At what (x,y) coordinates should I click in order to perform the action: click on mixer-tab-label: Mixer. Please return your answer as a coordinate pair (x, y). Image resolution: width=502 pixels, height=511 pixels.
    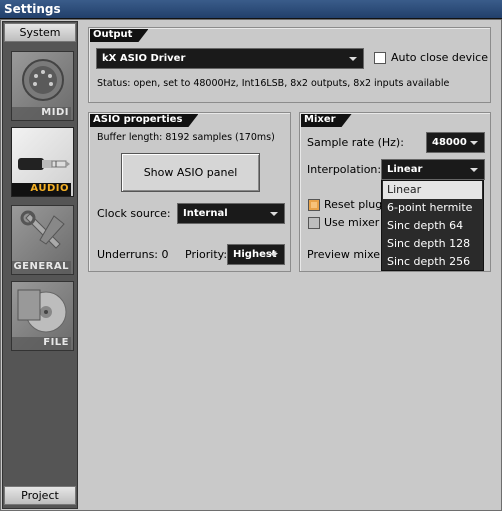
    Looking at the image, I should click on (326, 120).